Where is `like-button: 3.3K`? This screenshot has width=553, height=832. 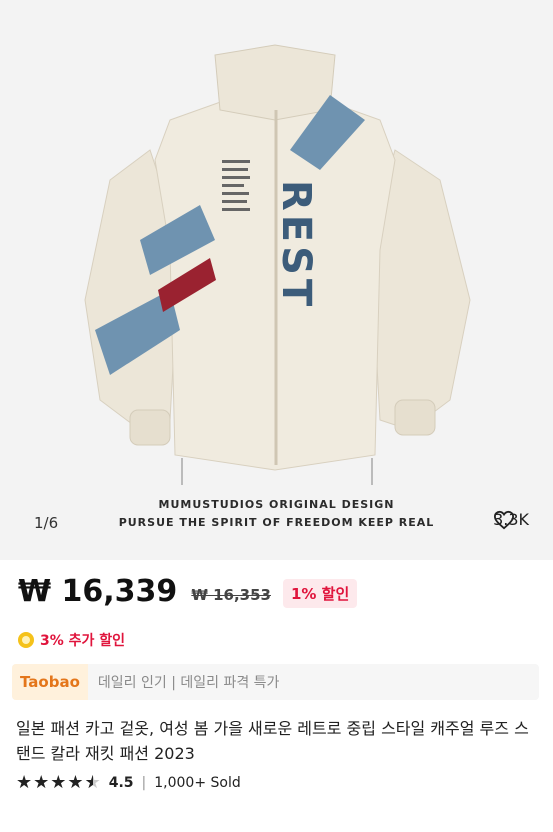 like-button: 3.3K is located at coordinates (511, 520).